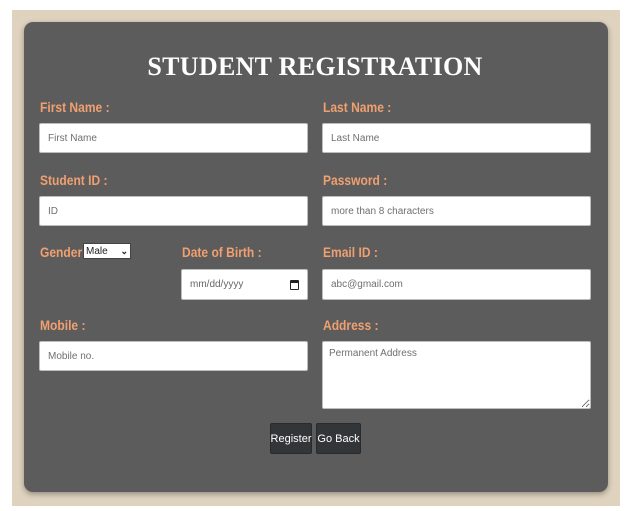 The height and width of the screenshot is (511, 630). I want to click on chevron-down-icon: ⌄, so click(124, 250).